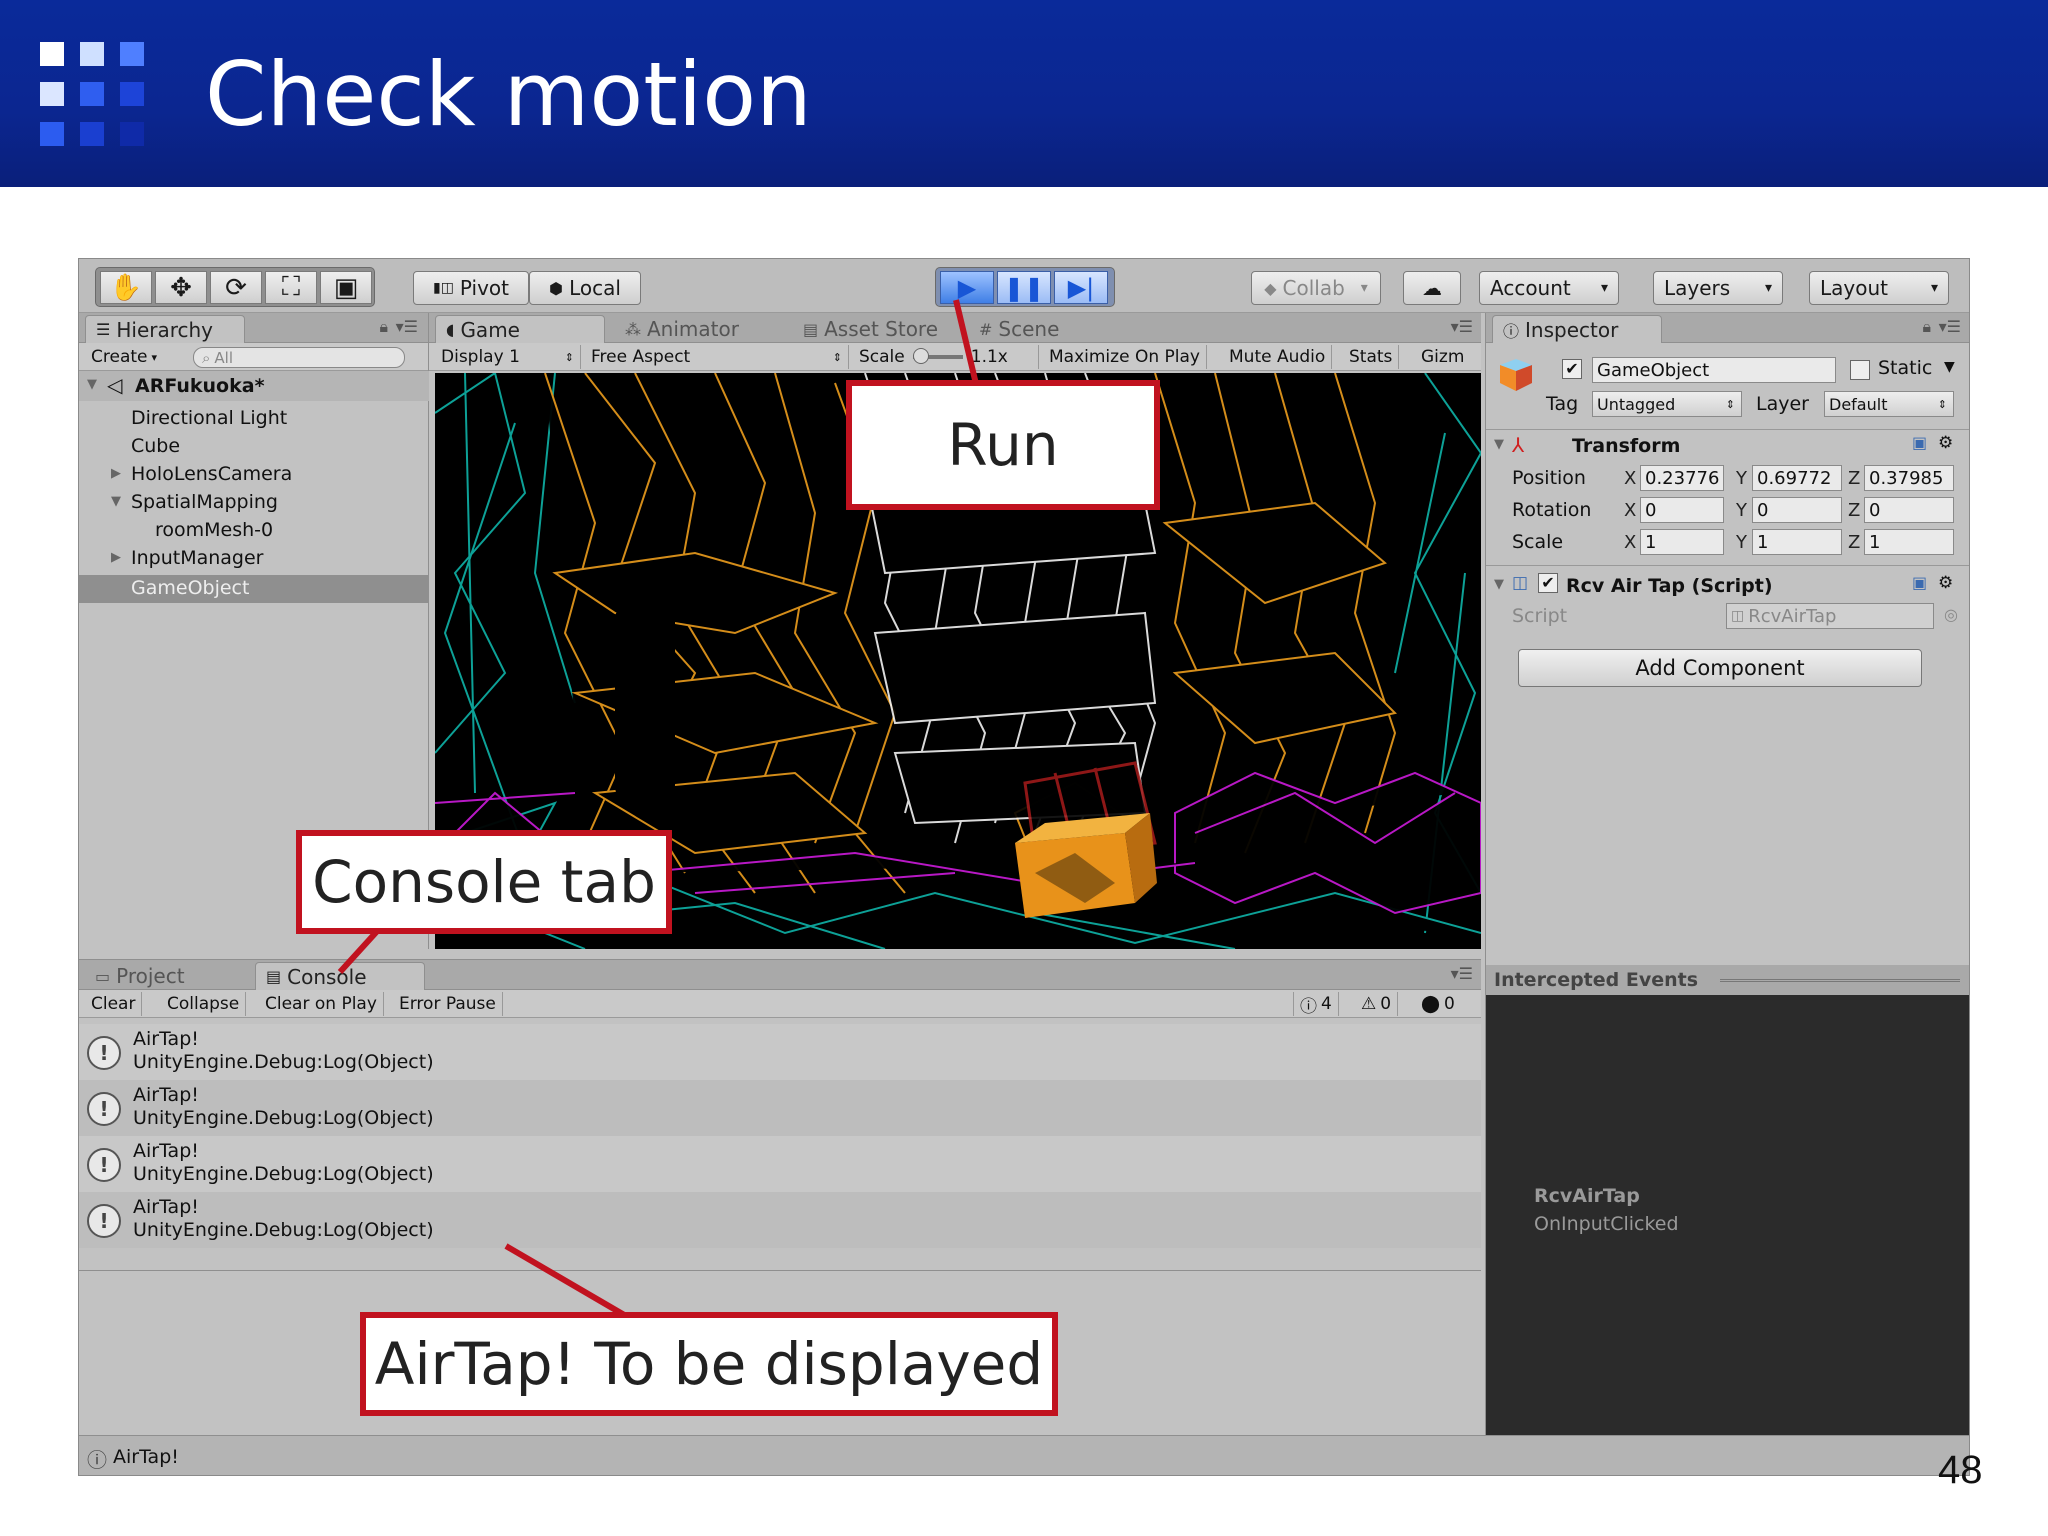 Image resolution: width=2048 pixels, height=1536 pixels. Describe the element at coordinates (484, 882) in the screenshot. I see `callout-console-tab: Console tab` at that location.